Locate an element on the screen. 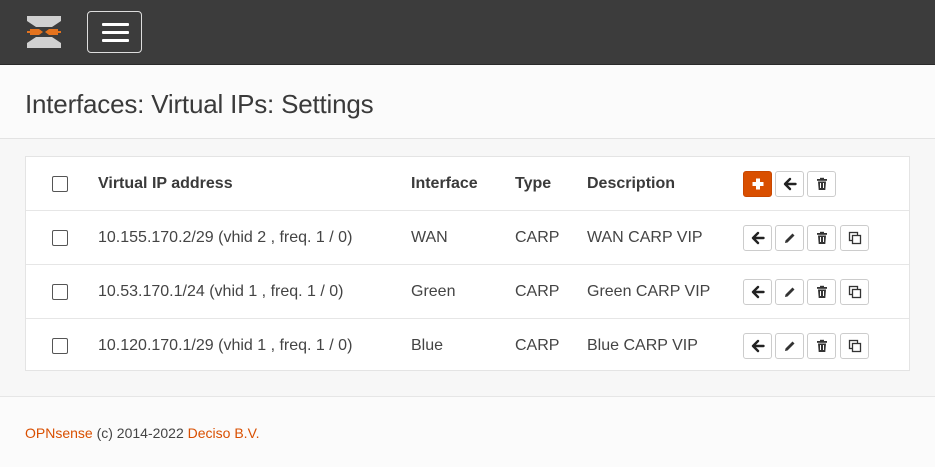 Image resolution: width=935 pixels, height=467 pixels. column-header-address: Virtual IP address is located at coordinates (165, 183).